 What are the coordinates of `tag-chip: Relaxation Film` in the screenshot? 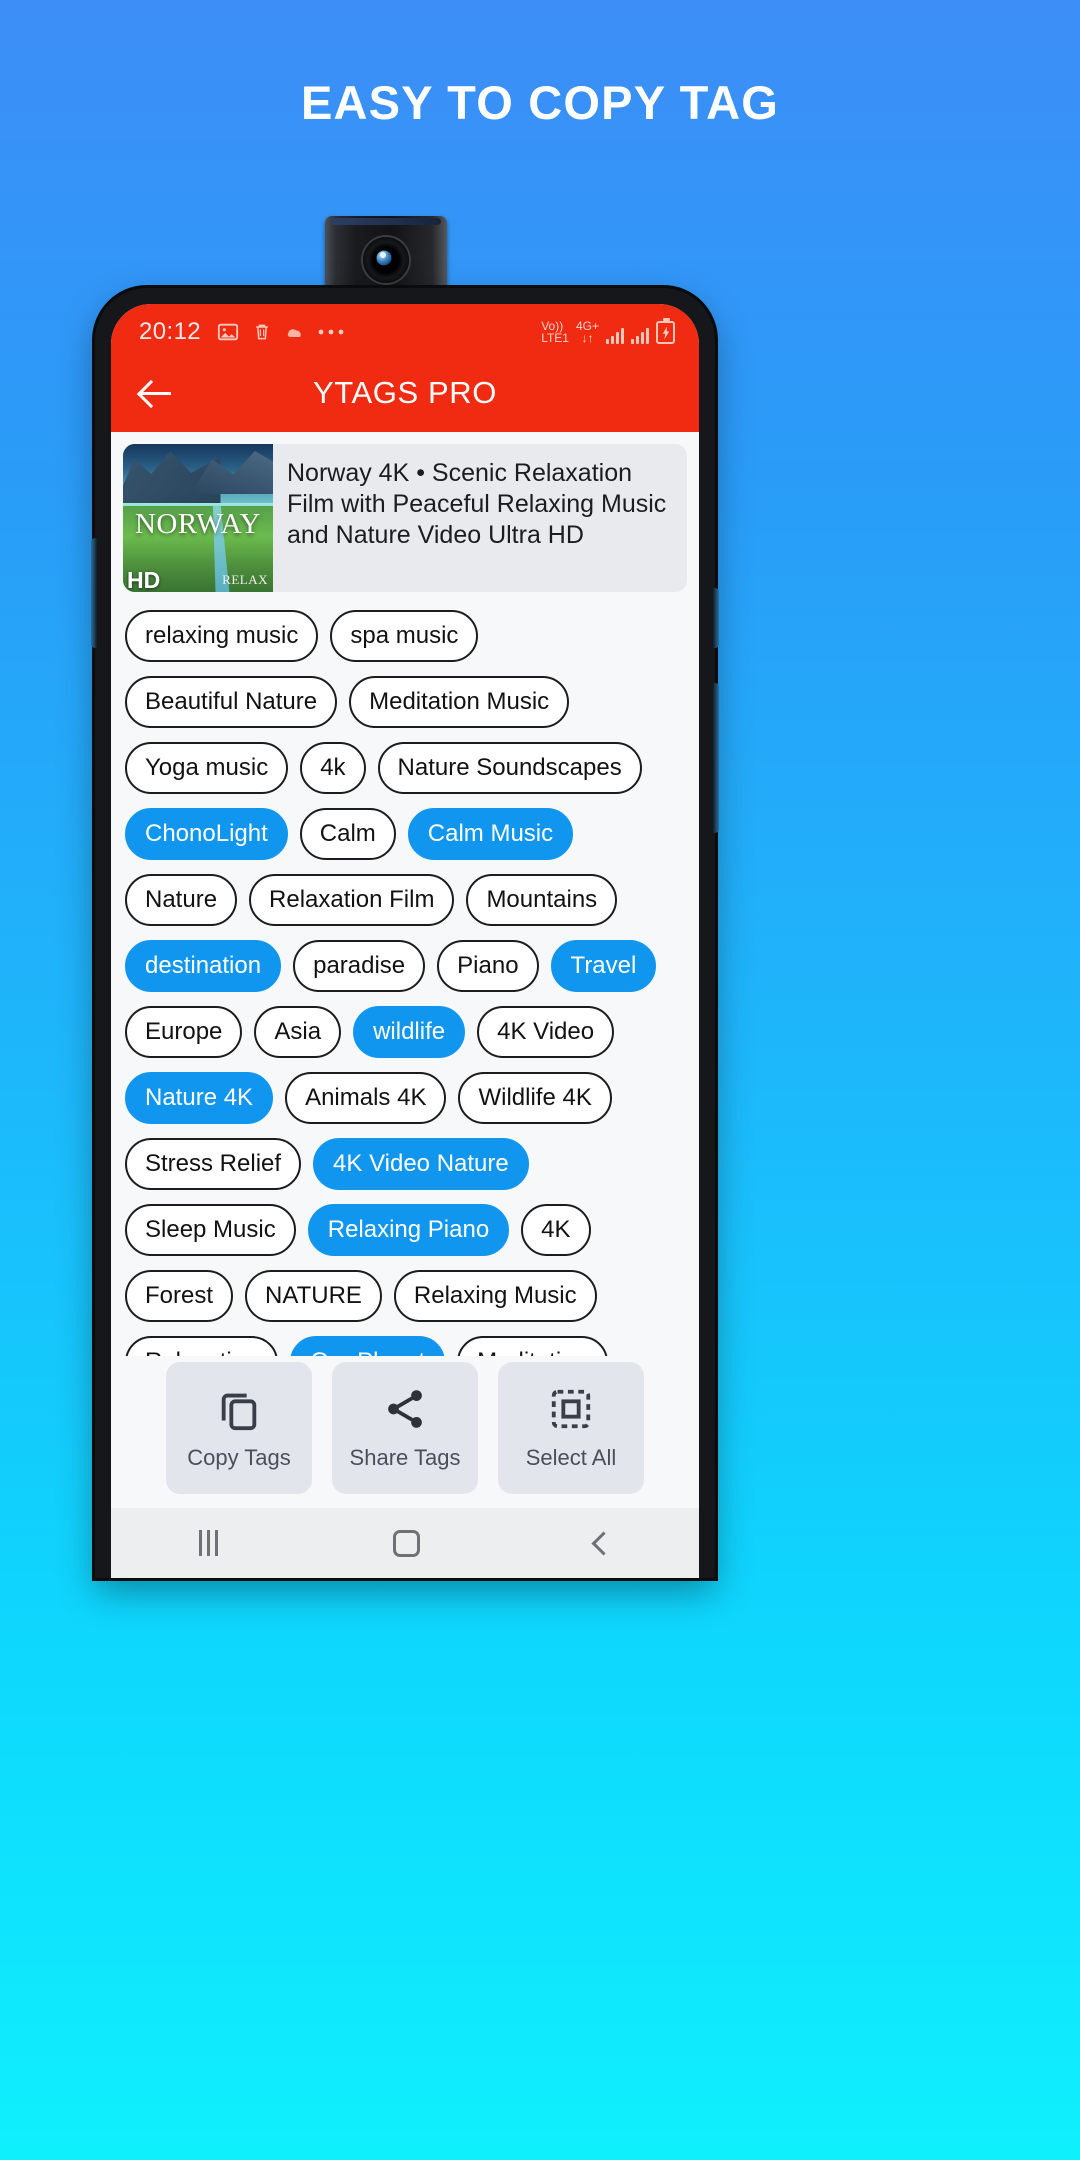 It's located at (352, 900).